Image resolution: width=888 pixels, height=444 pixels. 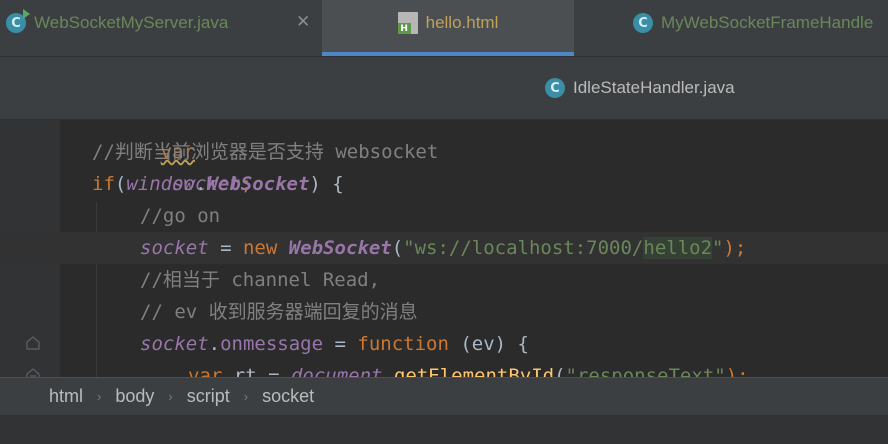 I want to click on code-line: socket.onmessage = function (ev) {, so click(x=444, y=344).